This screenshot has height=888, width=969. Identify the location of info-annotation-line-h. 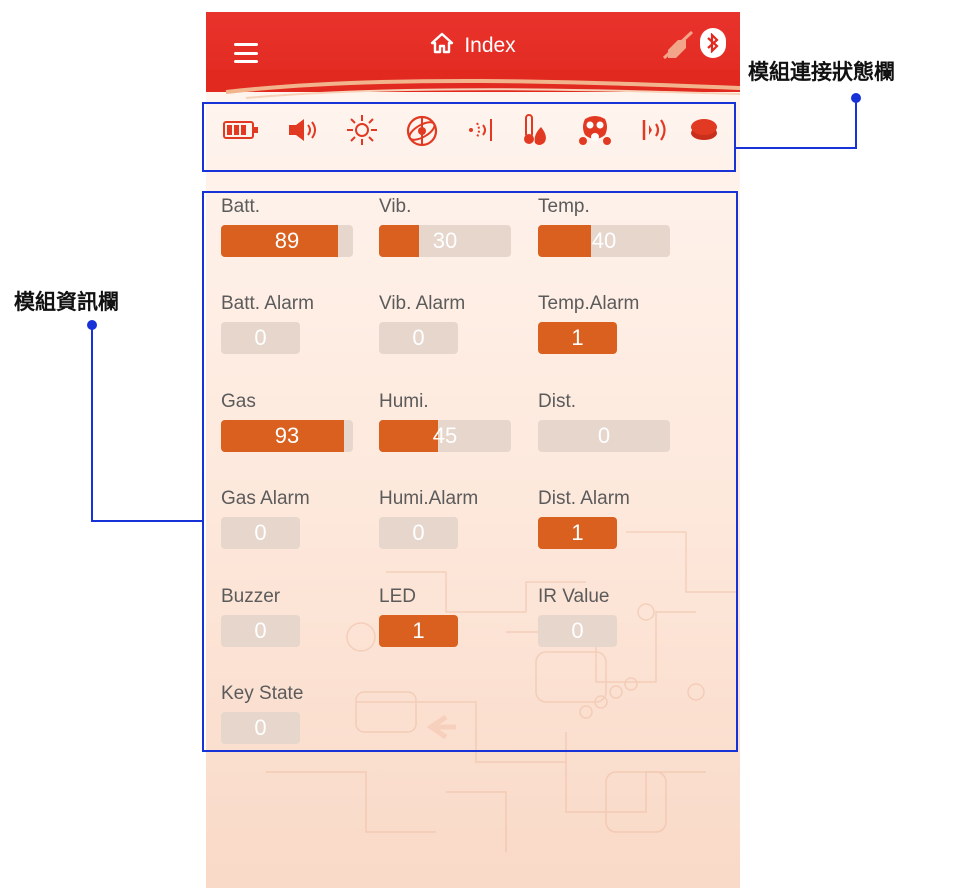
(147, 521).